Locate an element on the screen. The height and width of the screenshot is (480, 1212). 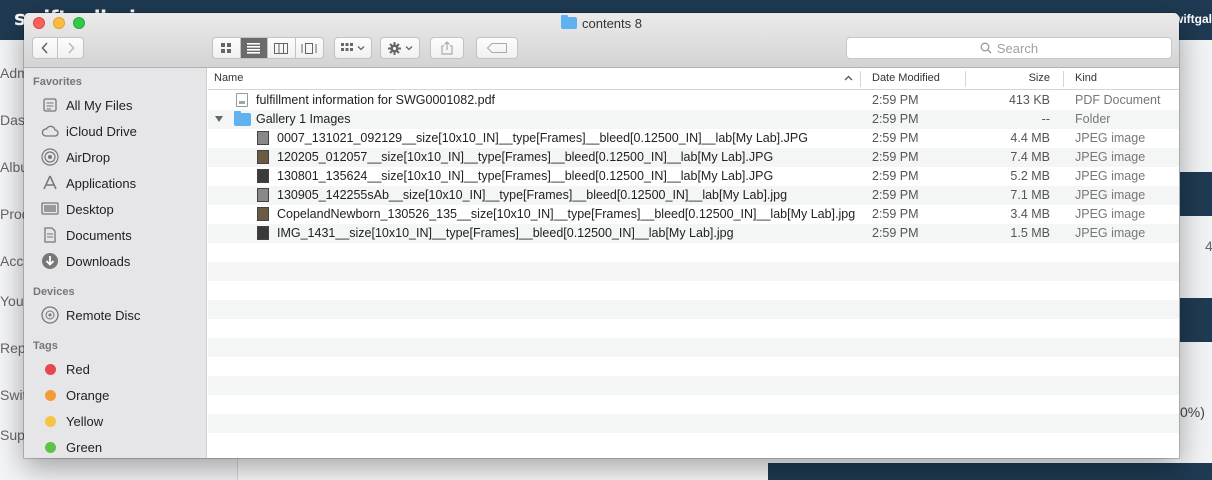
chevron-right-icon is located at coordinates (71, 48).